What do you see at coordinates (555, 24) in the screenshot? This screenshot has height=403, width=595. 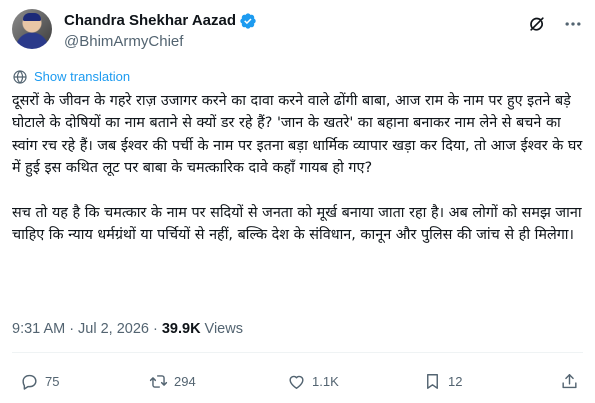 I see `header-actions` at bounding box center [555, 24].